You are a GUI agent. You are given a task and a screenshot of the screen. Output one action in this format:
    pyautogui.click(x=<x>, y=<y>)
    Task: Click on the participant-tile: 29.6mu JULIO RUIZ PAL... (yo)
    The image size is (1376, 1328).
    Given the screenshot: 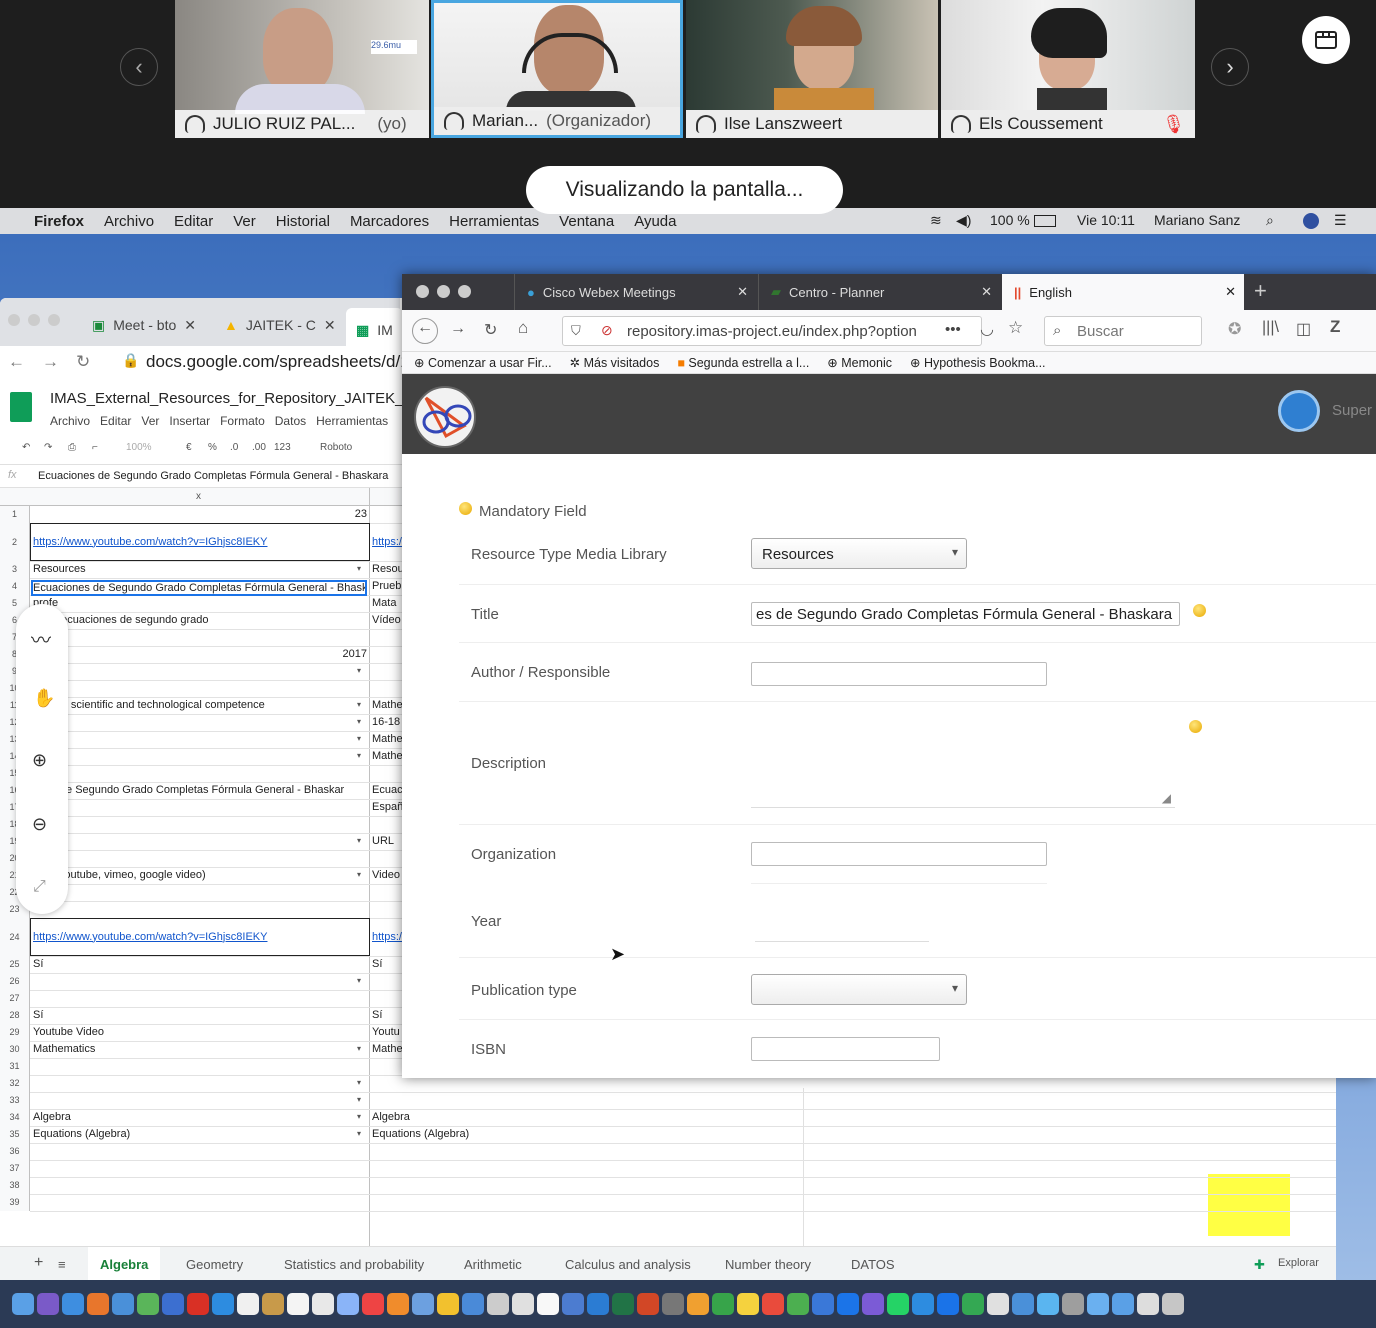 What is the action you would take?
    pyautogui.click(x=302, y=69)
    